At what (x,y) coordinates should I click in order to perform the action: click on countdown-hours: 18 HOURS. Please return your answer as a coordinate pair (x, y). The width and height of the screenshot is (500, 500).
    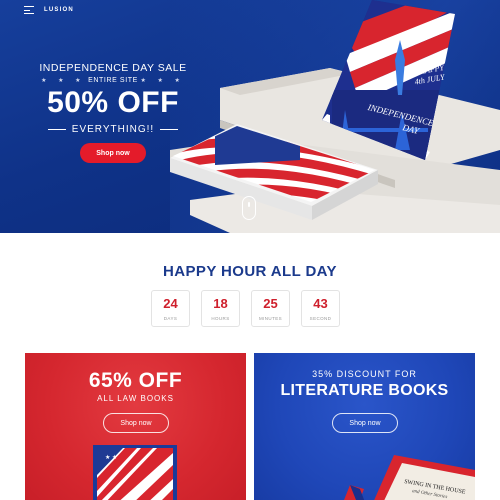
    Looking at the image, I should click on (220, 308).